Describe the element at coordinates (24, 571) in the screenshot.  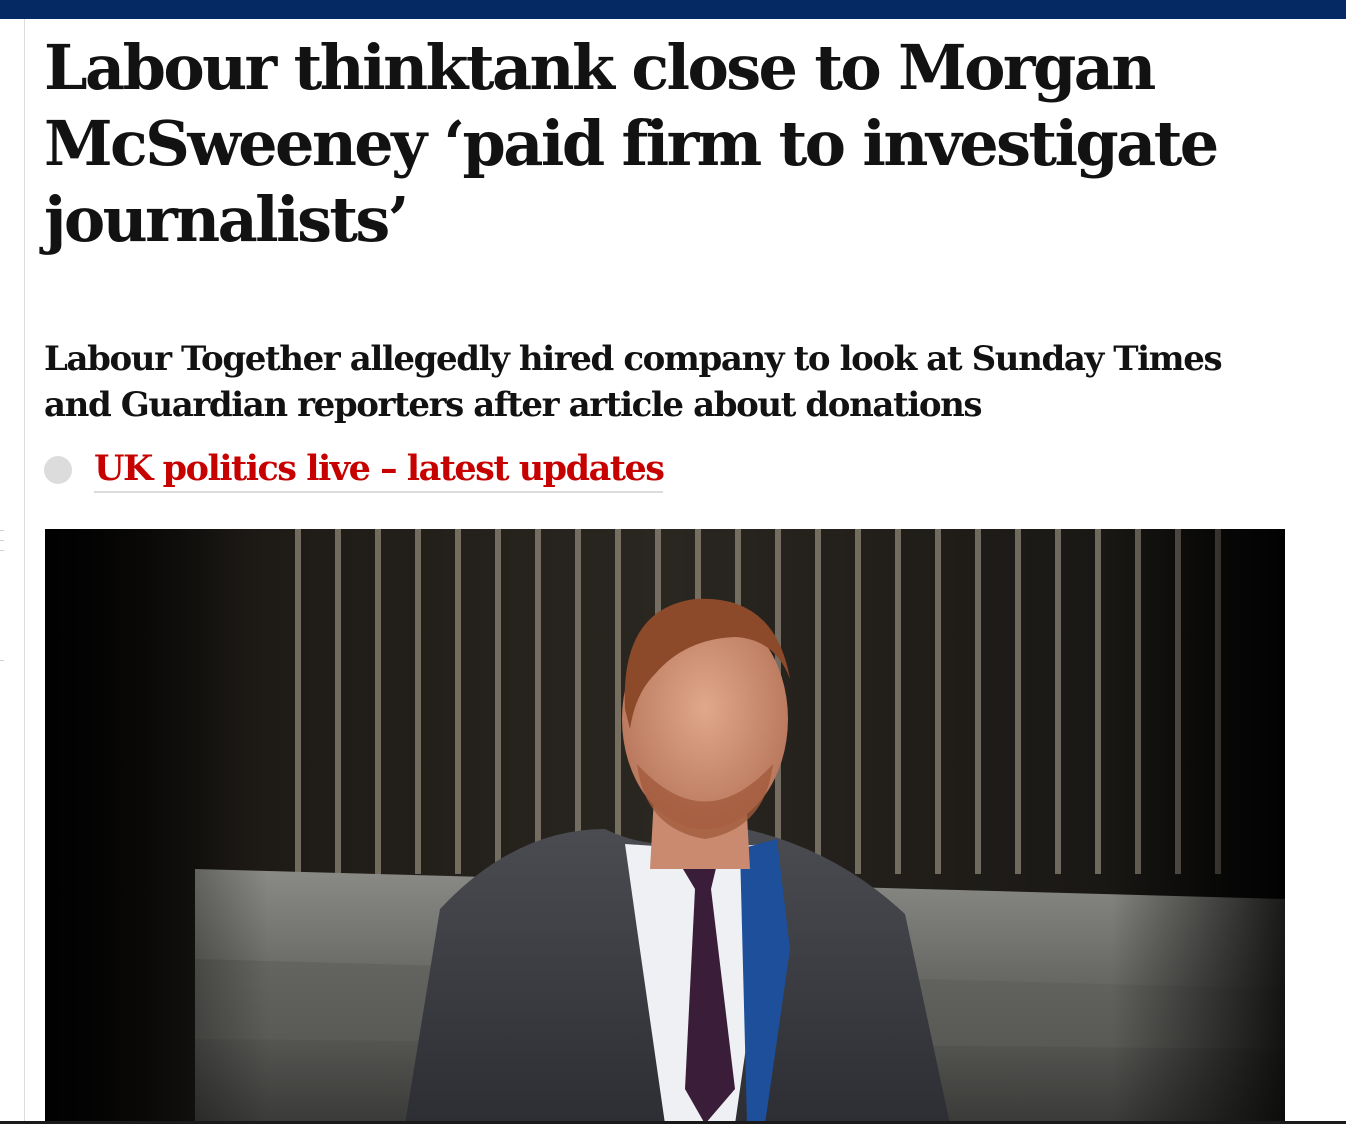
I see `left-column-rule` at that location.